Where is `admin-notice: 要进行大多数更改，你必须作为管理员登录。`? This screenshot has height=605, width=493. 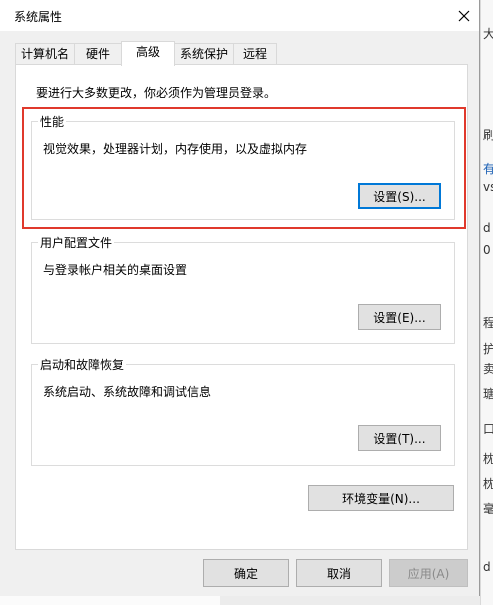 admin-notice: 要进行大多数更改，你必须作为管理员登录。 is located at coordinates (156, 93).